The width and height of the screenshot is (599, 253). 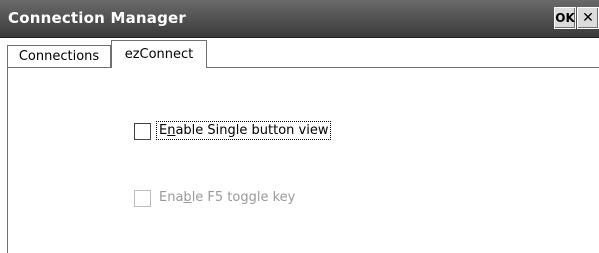 What do you see at coordinates (142, 131) in the screenshot?
I see `enable-single-button-view-checkbox` at bounding box center [142, 131].